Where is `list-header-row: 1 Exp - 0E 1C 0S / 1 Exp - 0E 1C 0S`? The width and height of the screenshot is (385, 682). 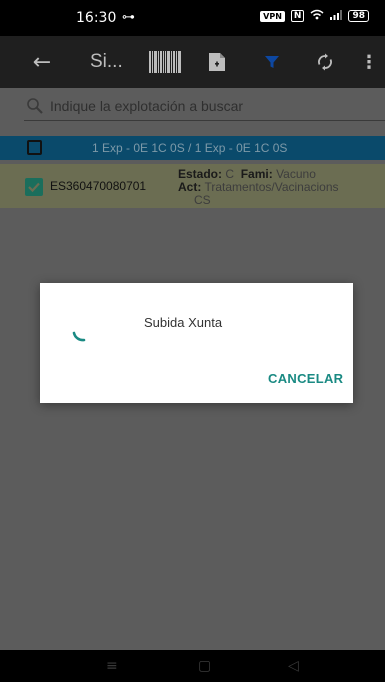 list-header-row: 1 Exp - 0E 1C 0S / 1 Exp - 0E 1C 0S is located at coordinates (192, 148).